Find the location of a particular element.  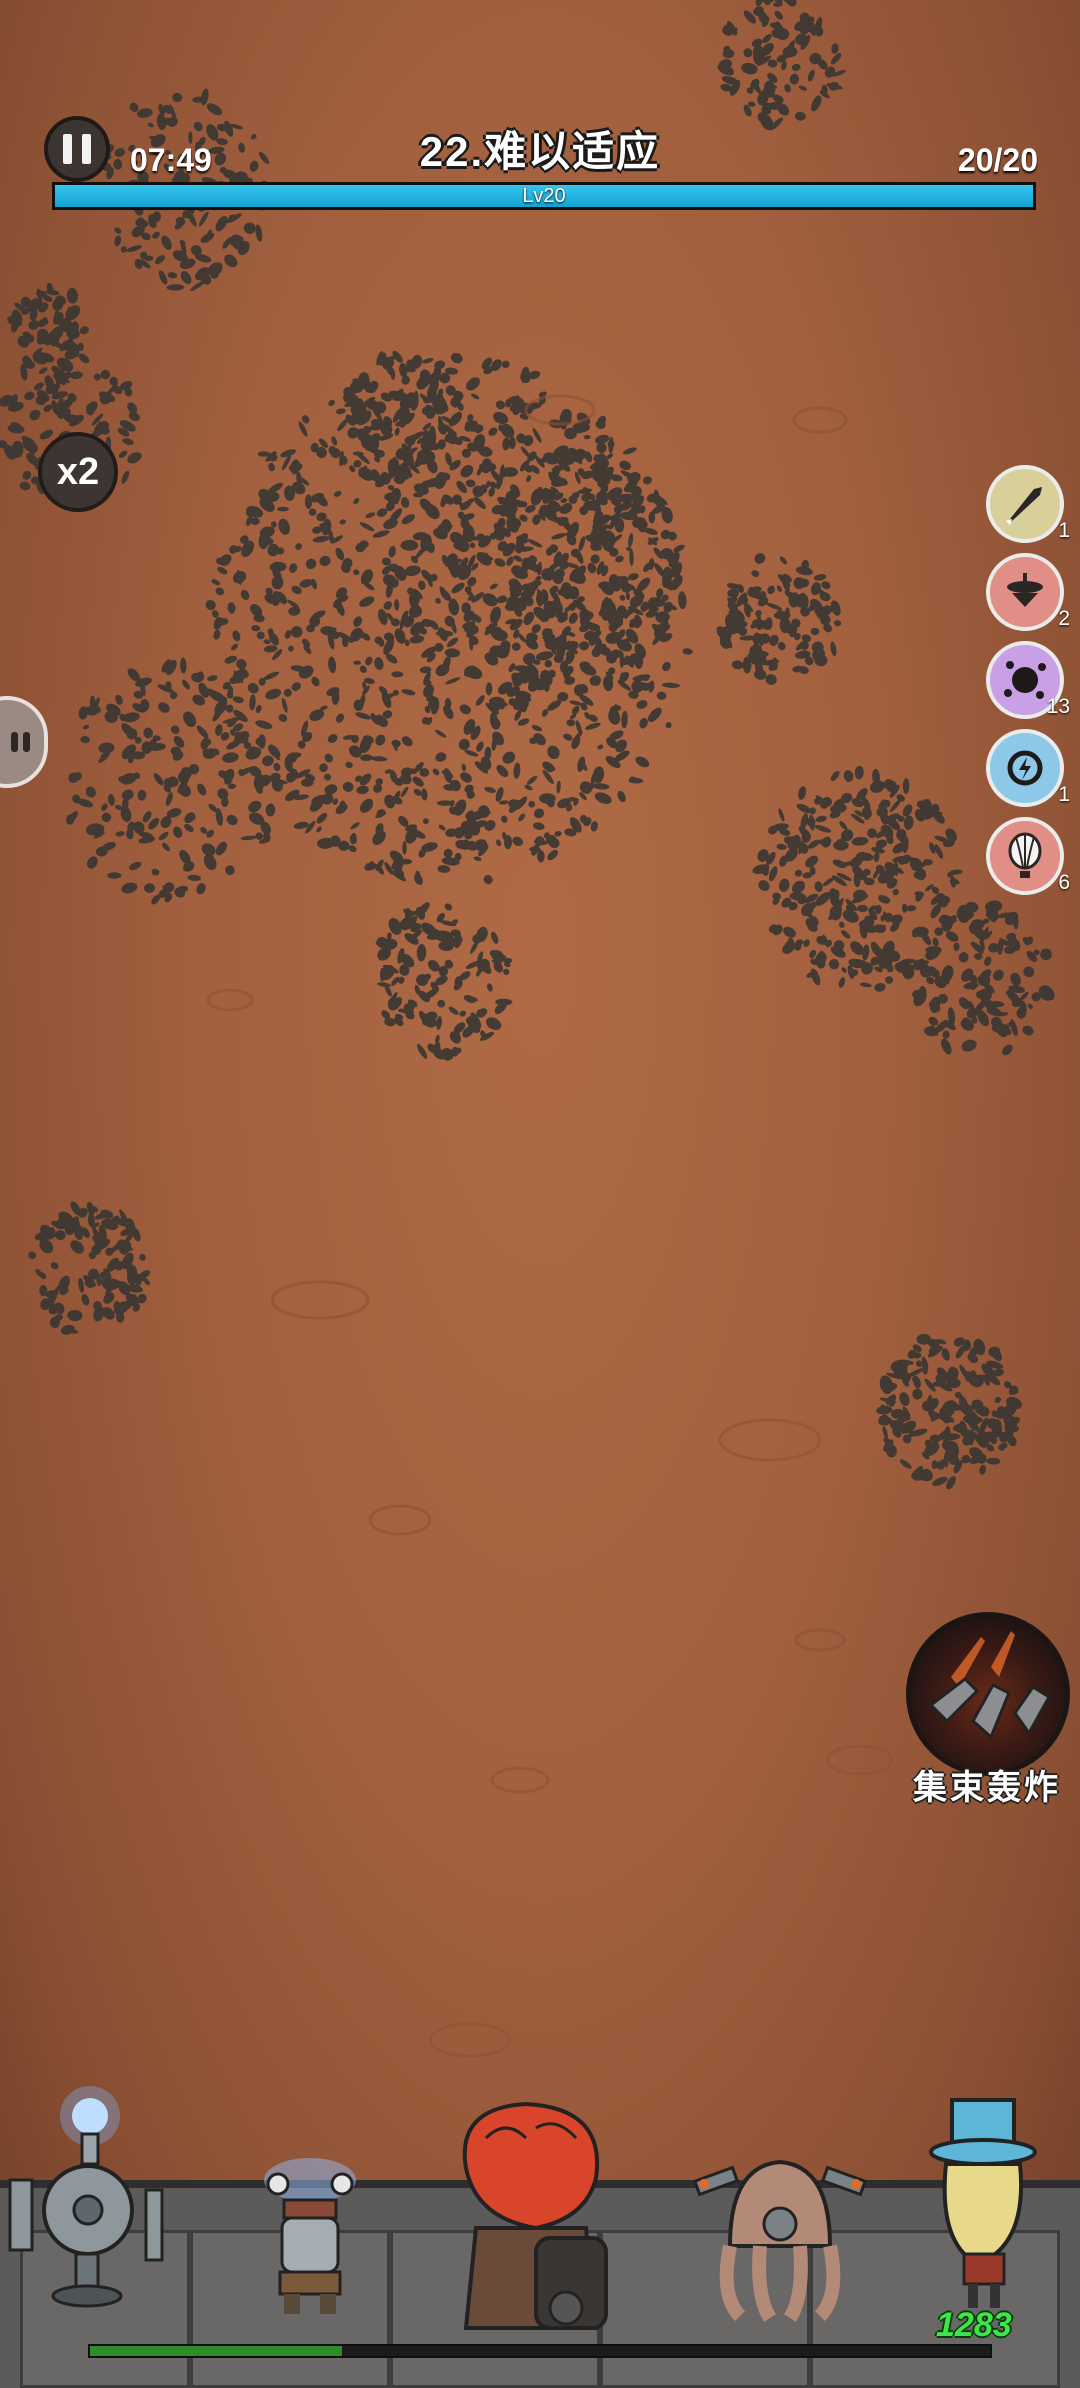

cluster-bombing-button is located at coordinates (988, 1694).